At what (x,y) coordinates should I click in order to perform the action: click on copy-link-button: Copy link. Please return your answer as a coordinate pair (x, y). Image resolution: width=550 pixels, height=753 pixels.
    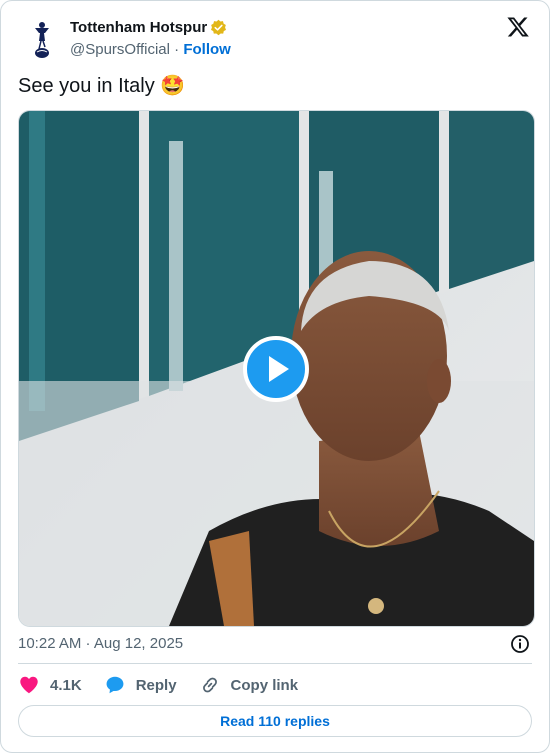
    Looking at the image, I should click on (249, 685).